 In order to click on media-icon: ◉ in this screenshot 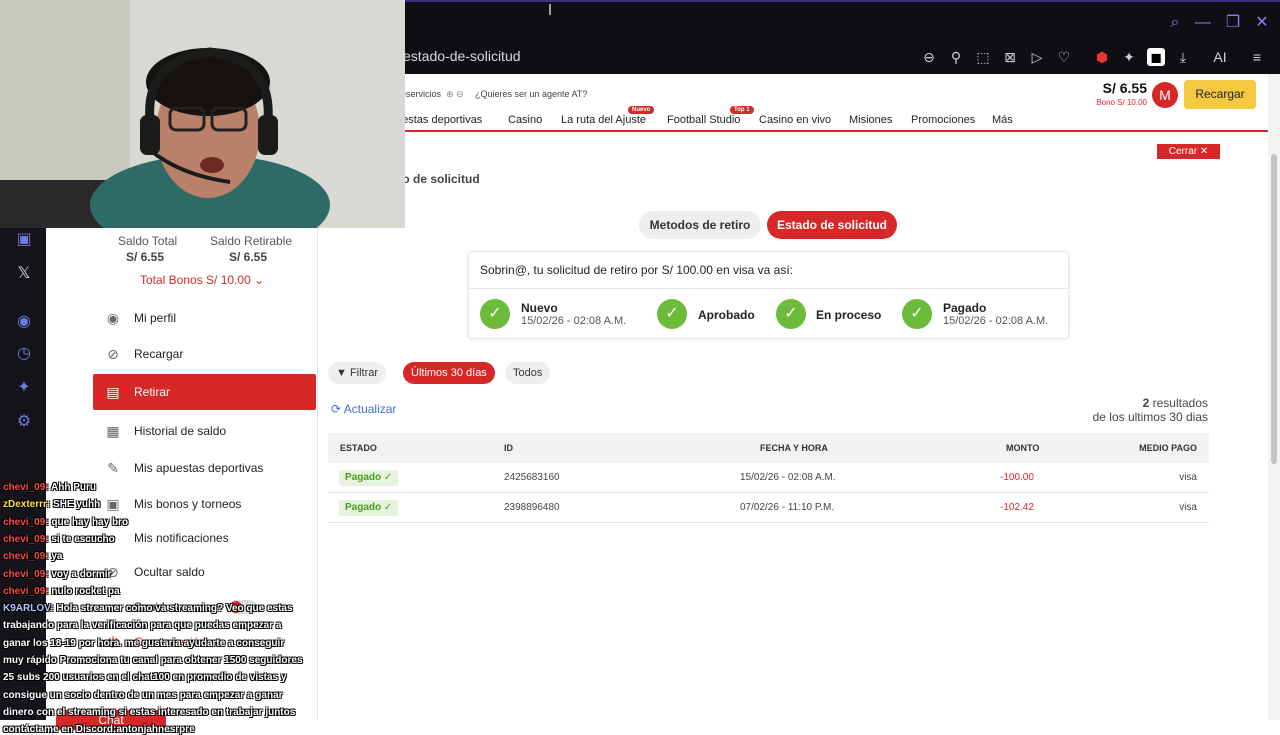, I will do `click(24, 322)`.